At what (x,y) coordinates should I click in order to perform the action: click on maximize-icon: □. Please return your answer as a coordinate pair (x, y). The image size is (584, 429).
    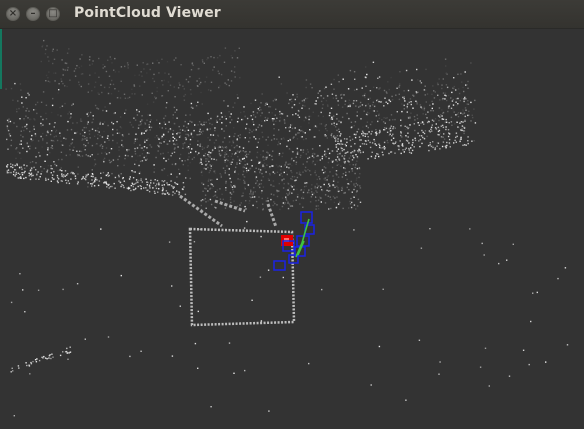
    Looking at the image, I should click on (53, 13).